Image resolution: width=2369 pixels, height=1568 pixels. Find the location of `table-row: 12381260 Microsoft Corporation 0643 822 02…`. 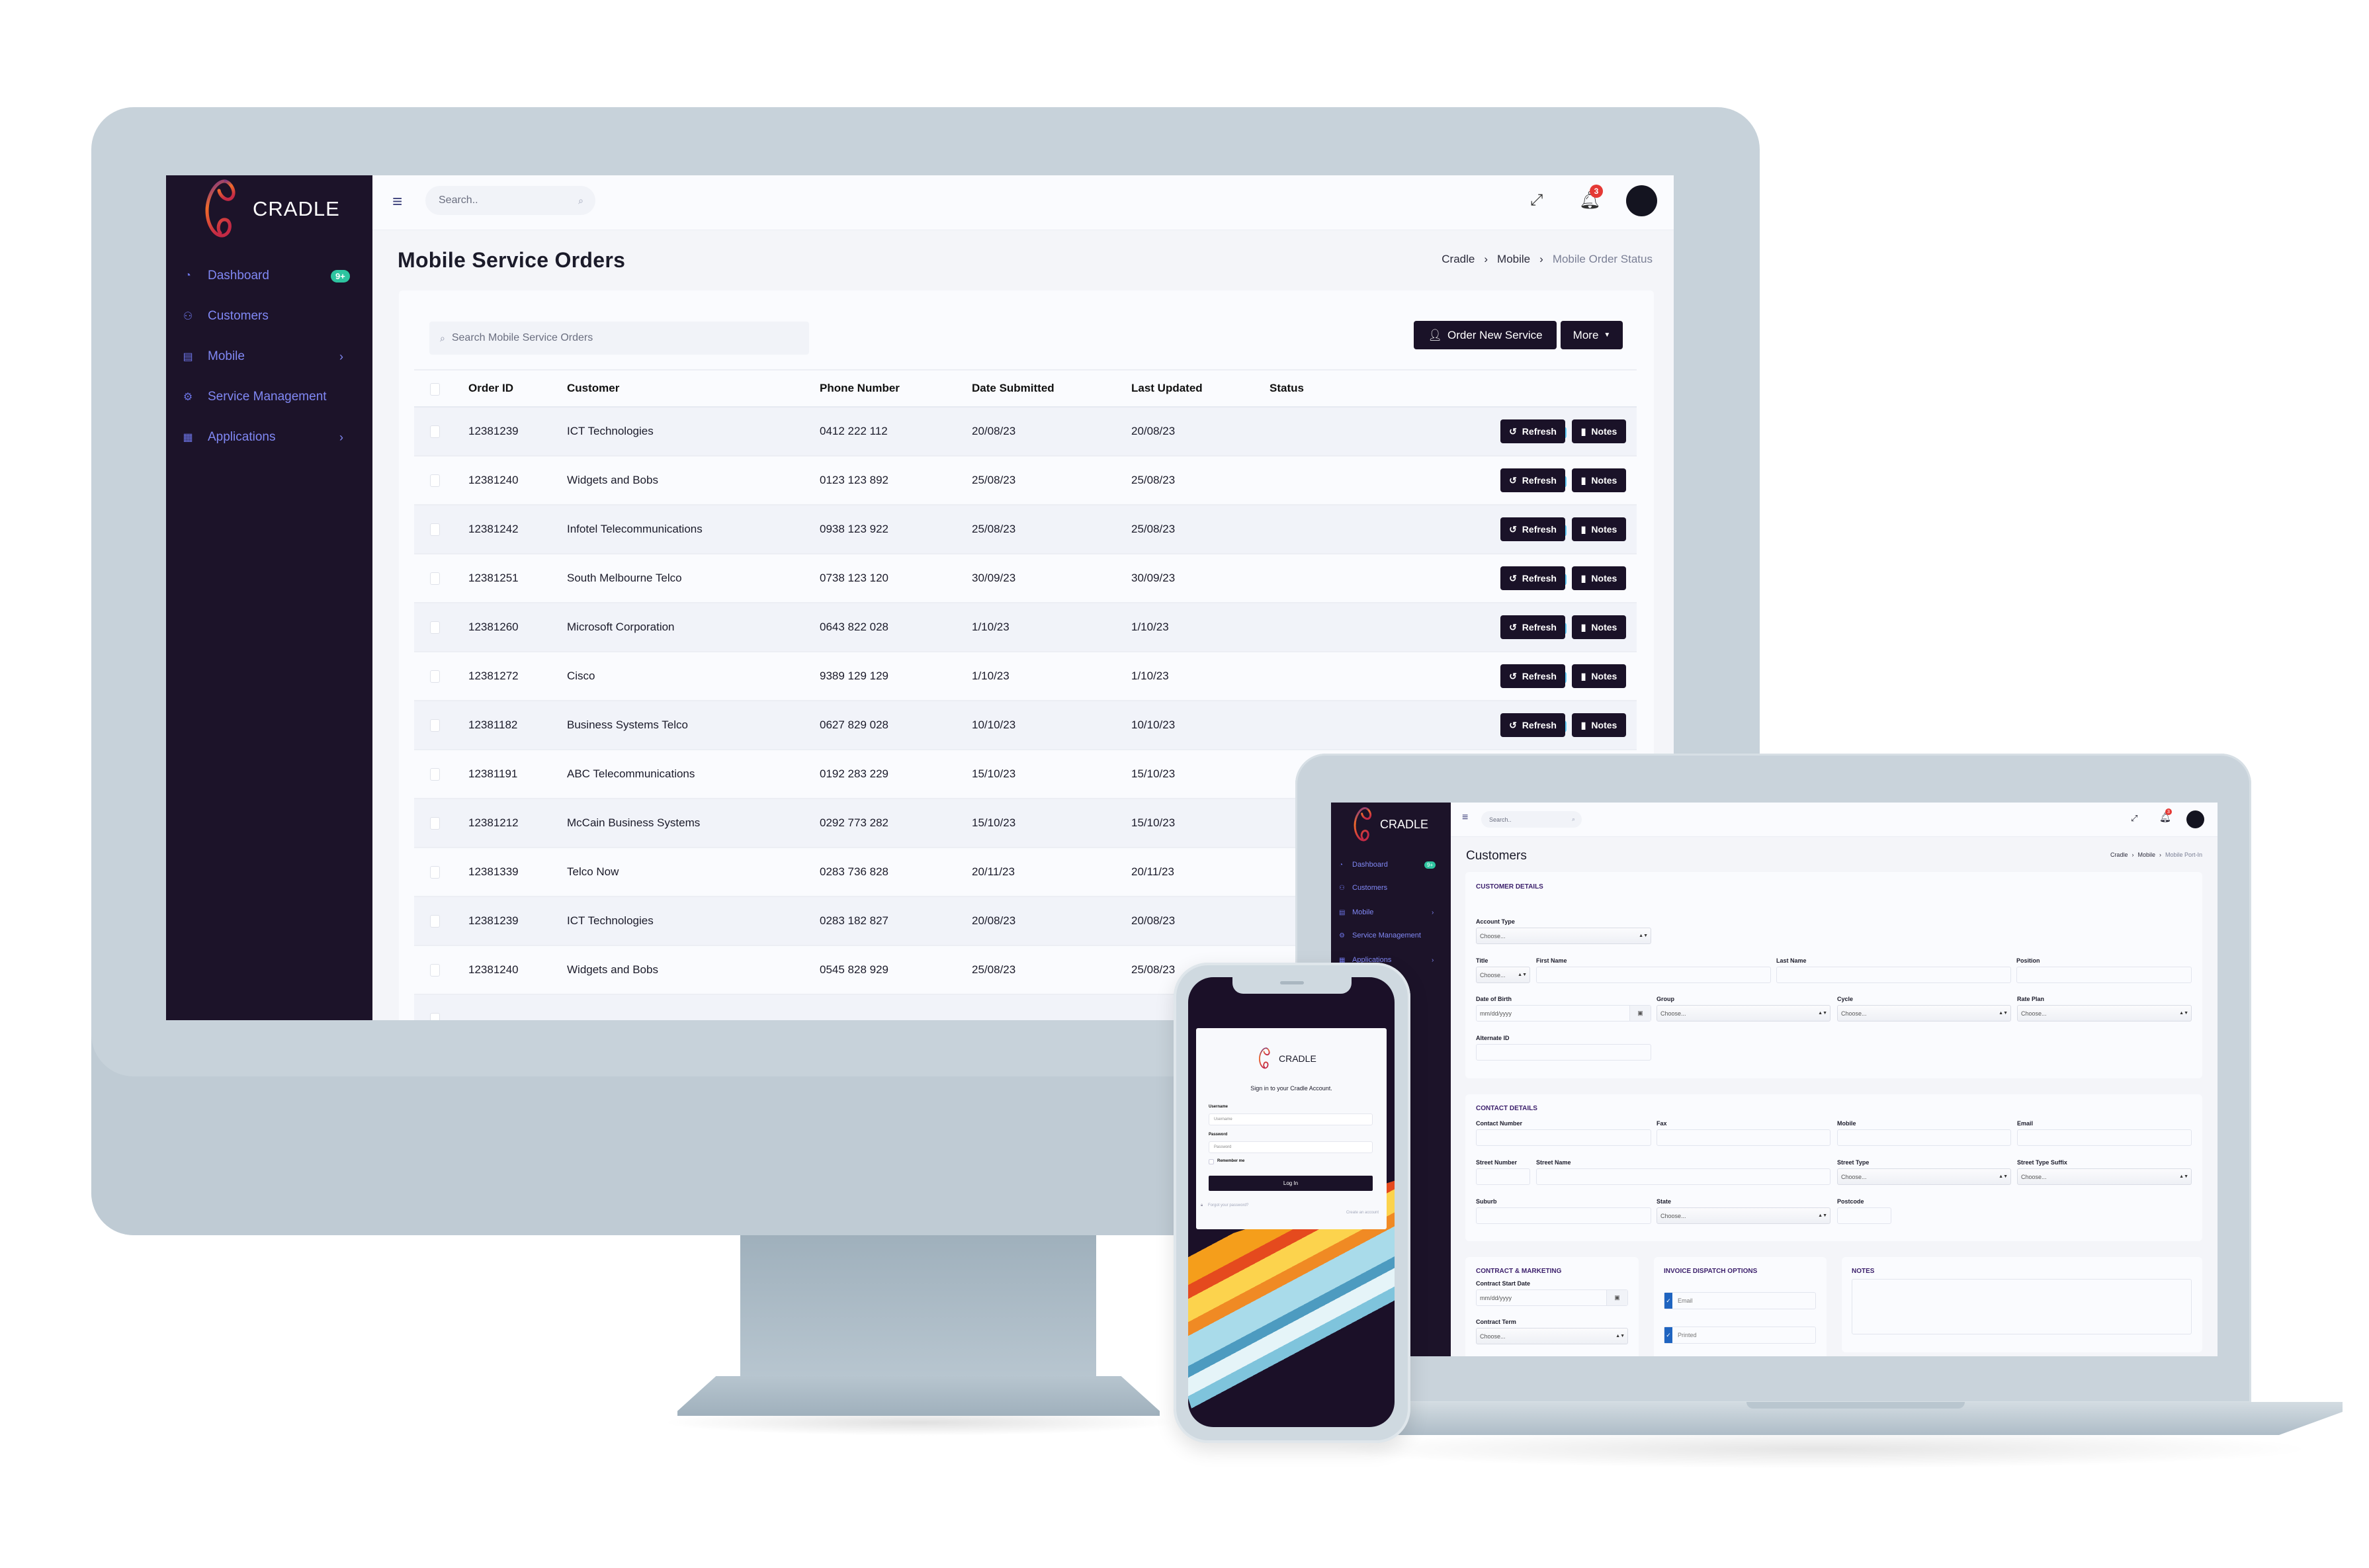

table-row: 12381260 Microsoft Corporation 0643 822 02… is located at coordinates (1026, 628).